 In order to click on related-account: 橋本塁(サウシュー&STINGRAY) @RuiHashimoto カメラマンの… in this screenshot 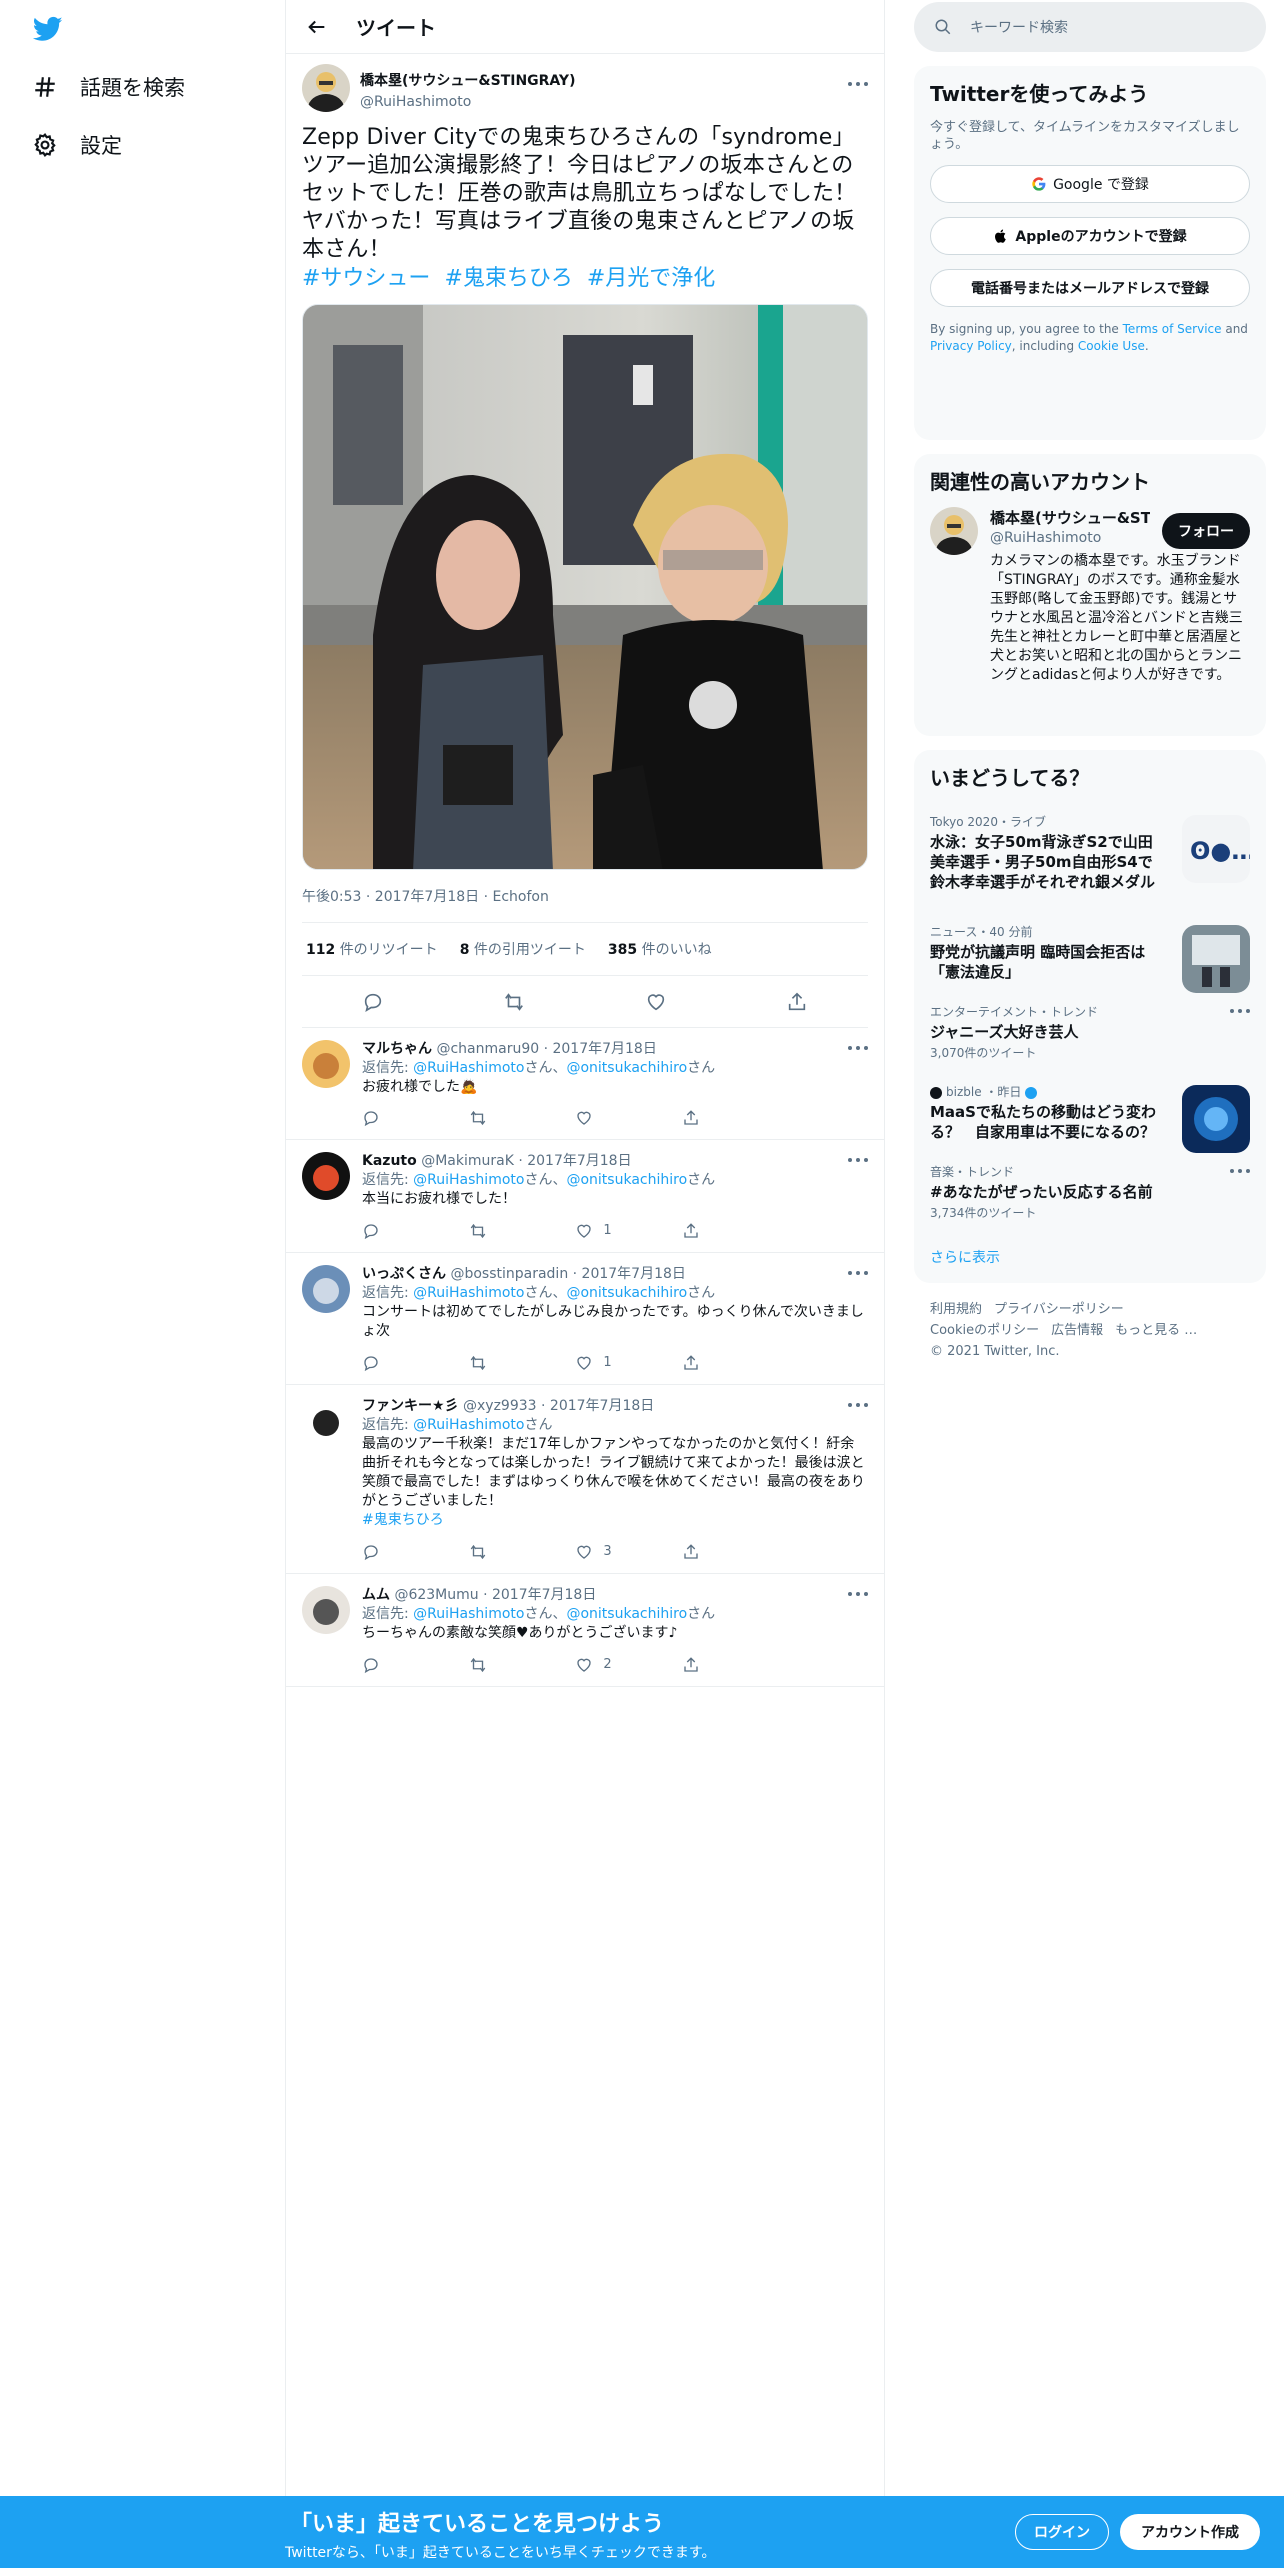, I will do `click(1090, 604)`.